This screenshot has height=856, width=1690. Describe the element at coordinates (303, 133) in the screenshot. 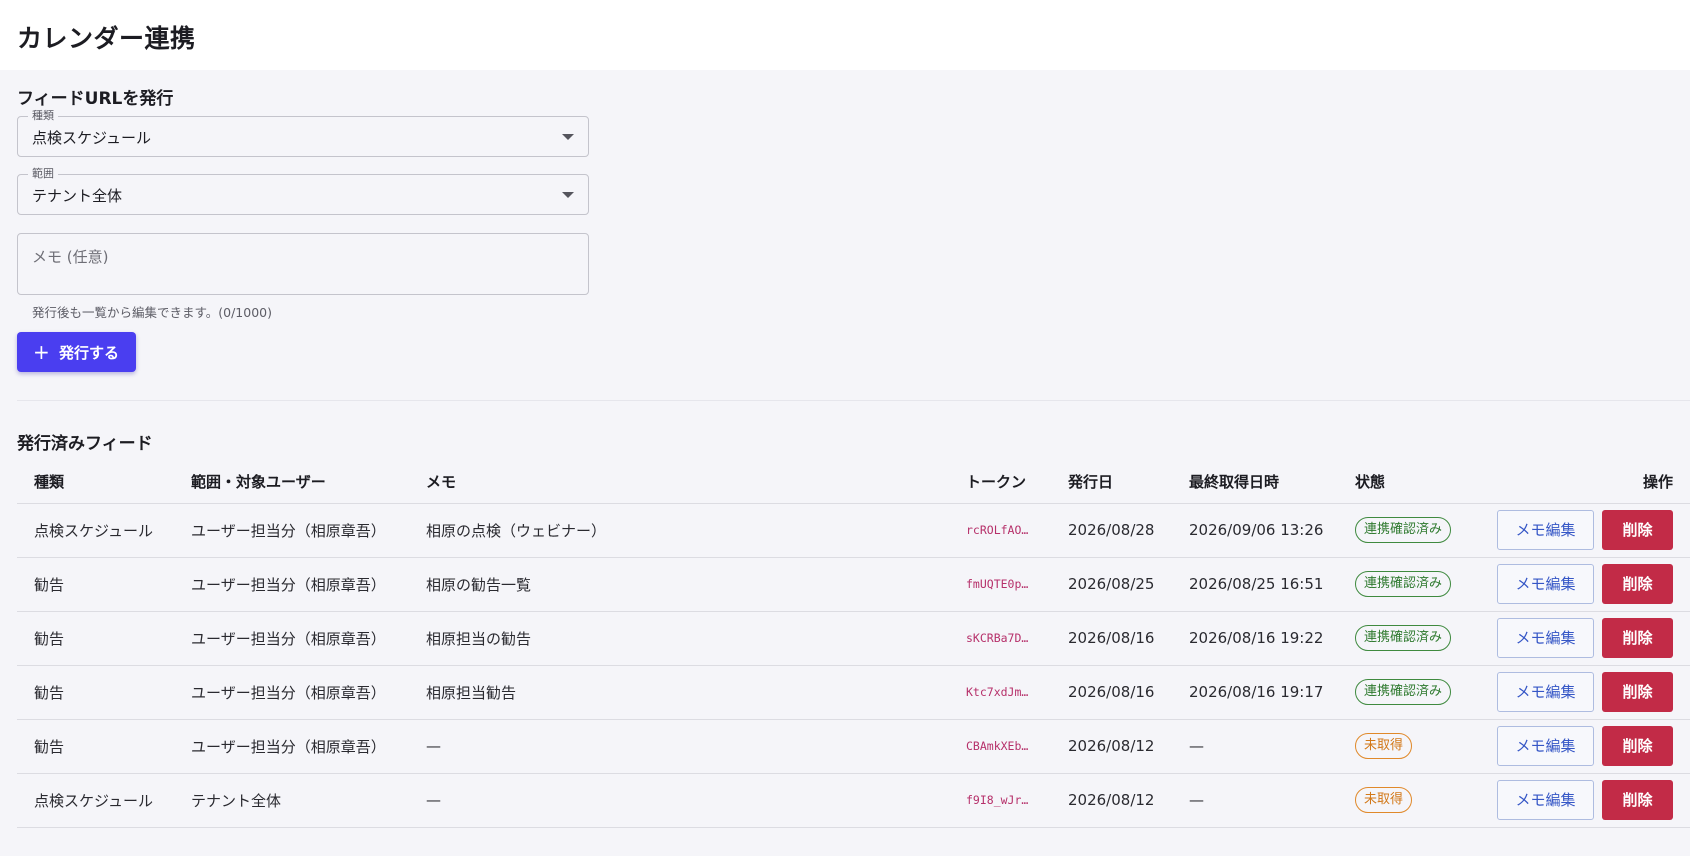

I see `type-select: 種類 点検スケジュール` at that location.